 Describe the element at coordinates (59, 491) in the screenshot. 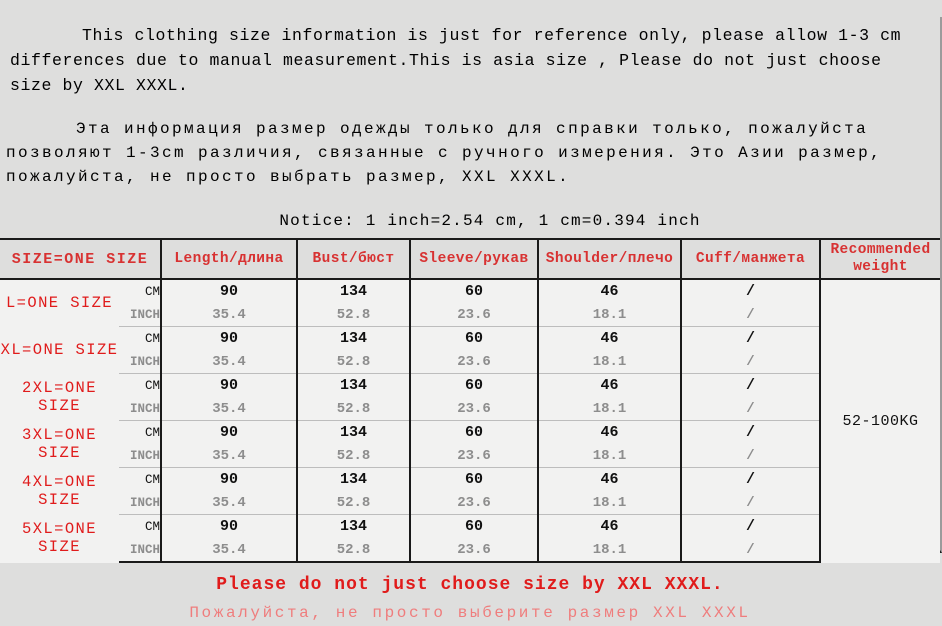

I see `size-label: 4XL=ONE SIZE` at that location.